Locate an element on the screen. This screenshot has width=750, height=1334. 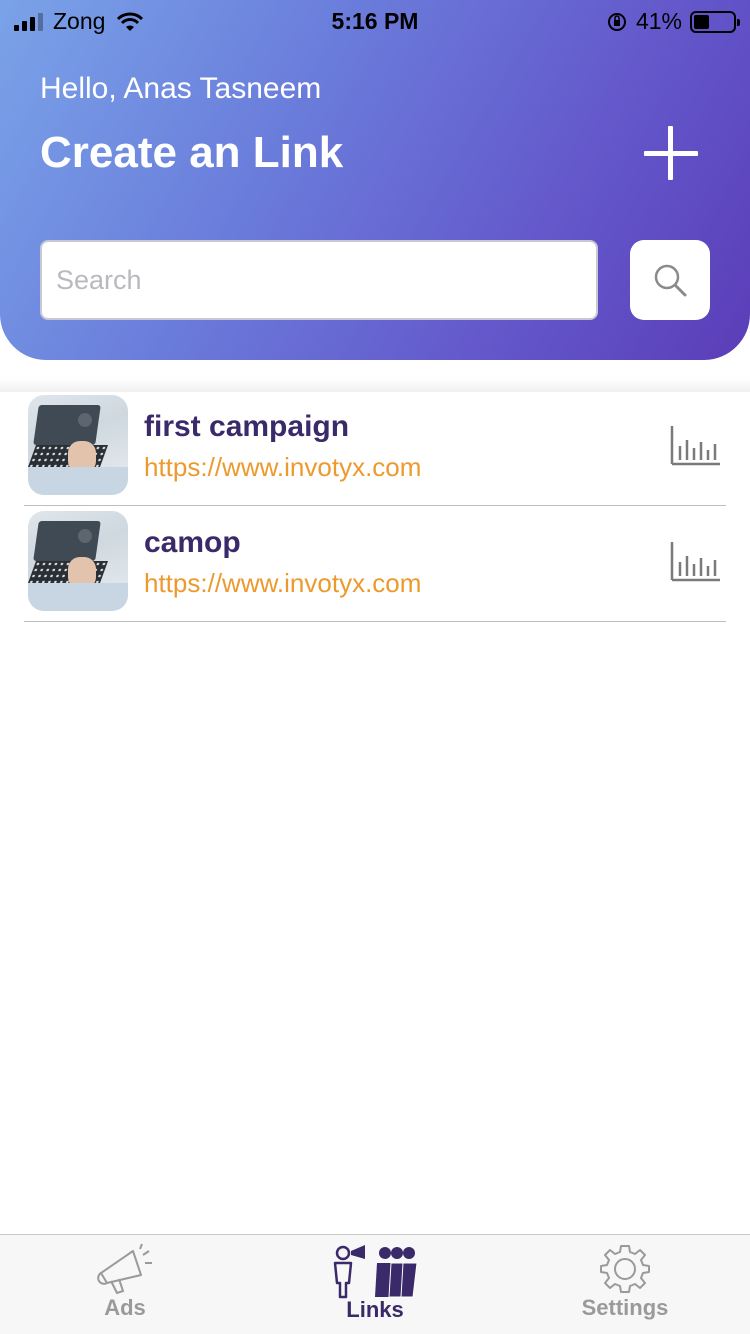
tab-links: Links is located at coordinates (375, 1284).